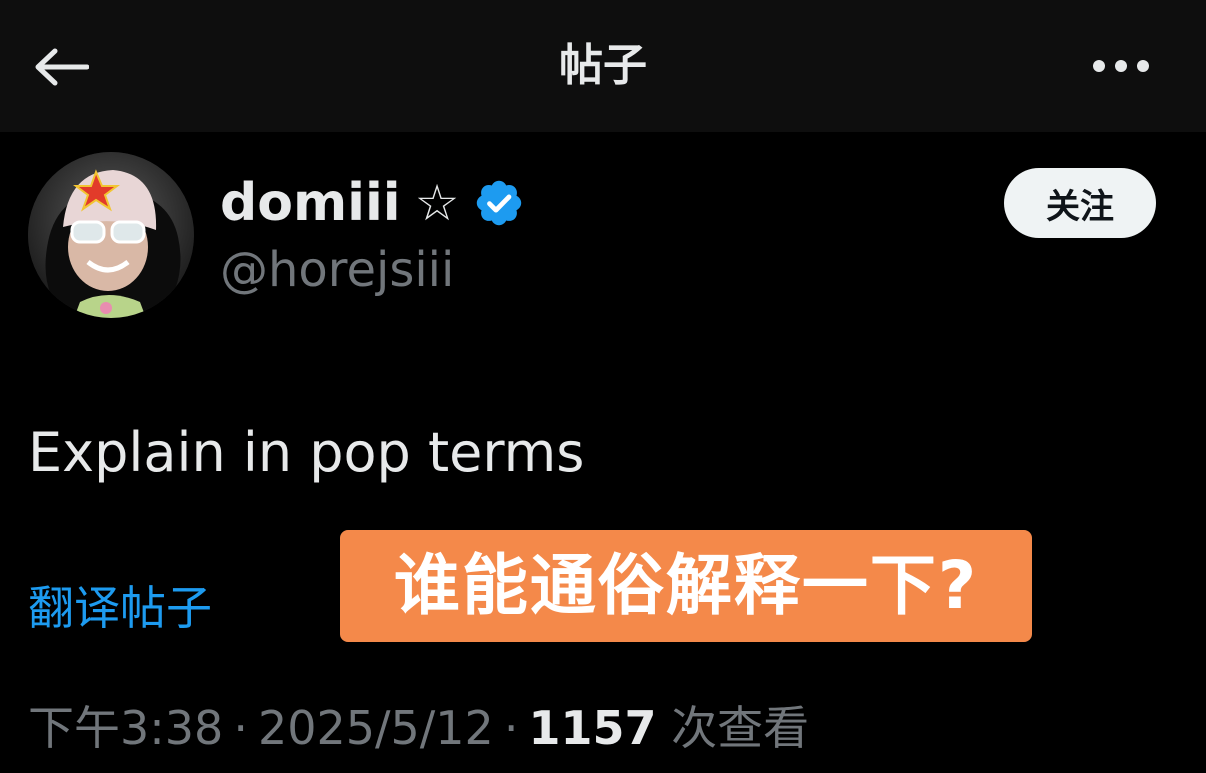  I want to click on more-options-button, so click(1121, 66).